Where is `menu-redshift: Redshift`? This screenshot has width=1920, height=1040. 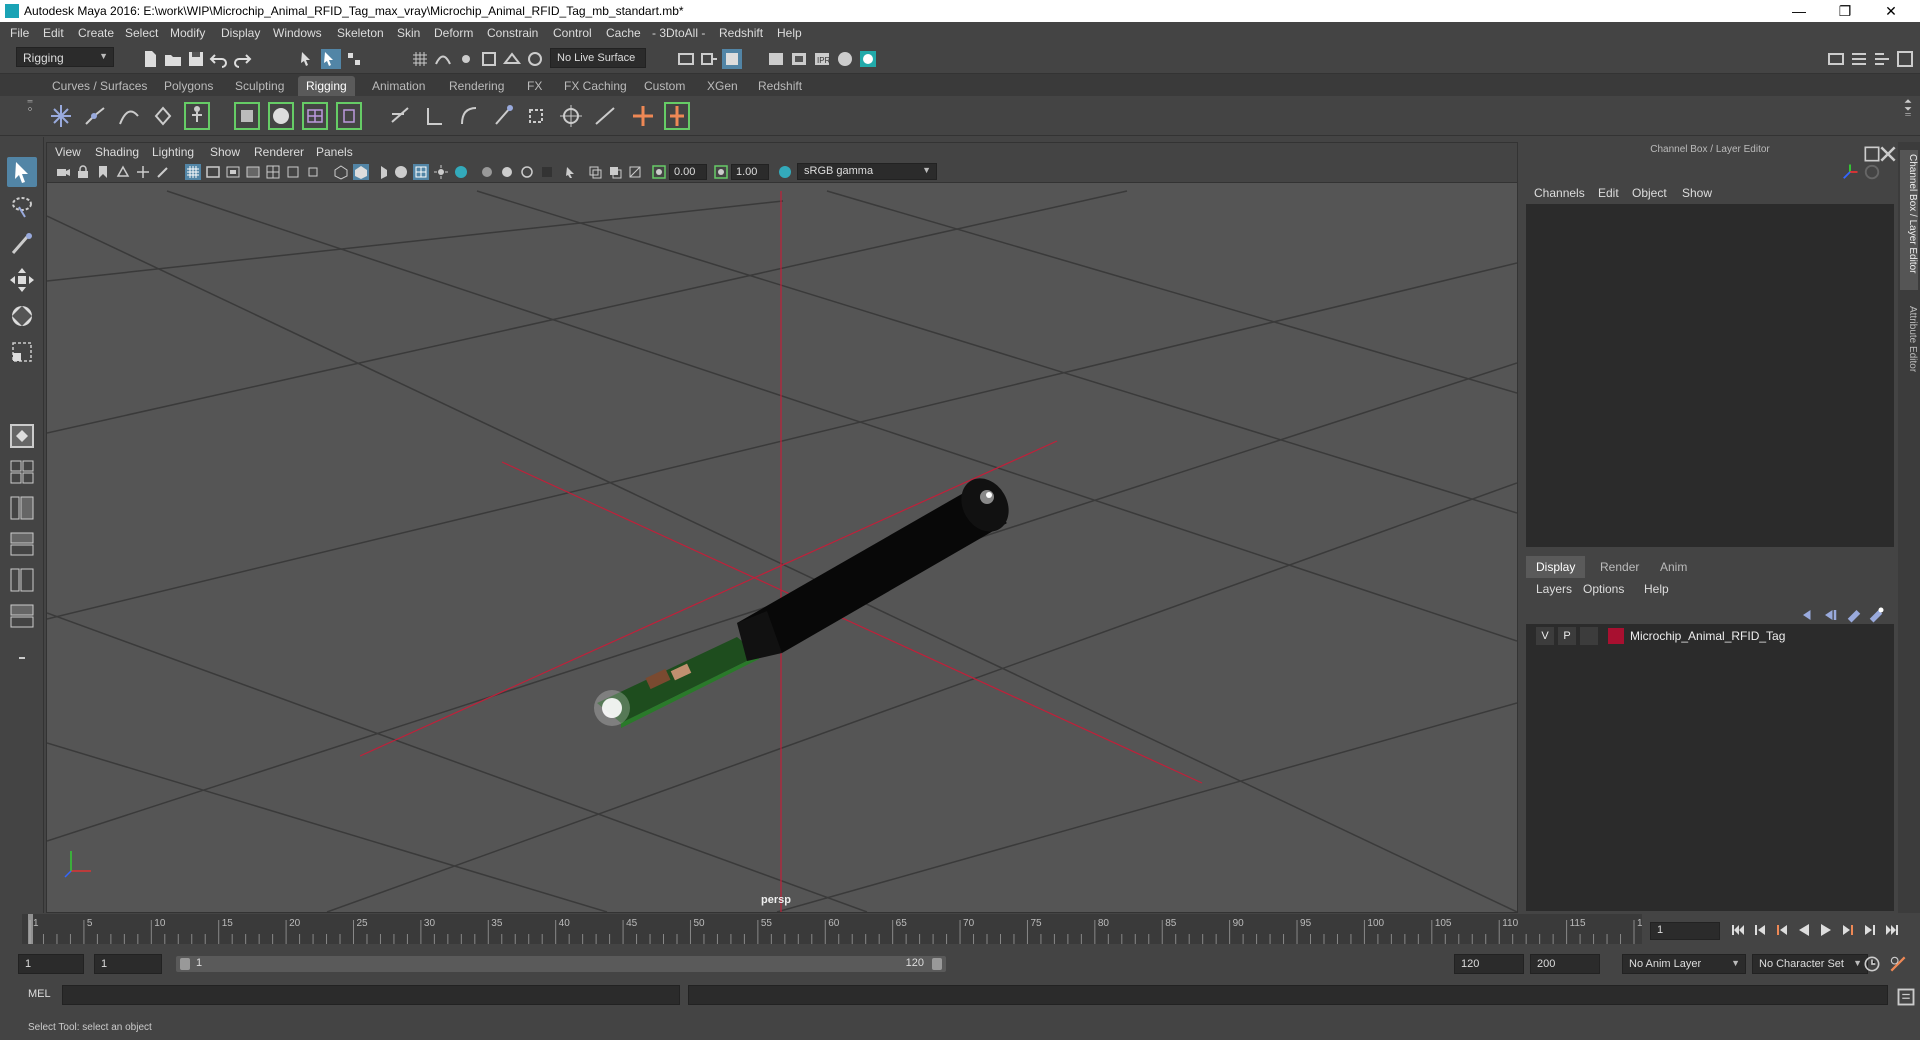
menu-redshift: Redshift is located at coordinates (741, 33).